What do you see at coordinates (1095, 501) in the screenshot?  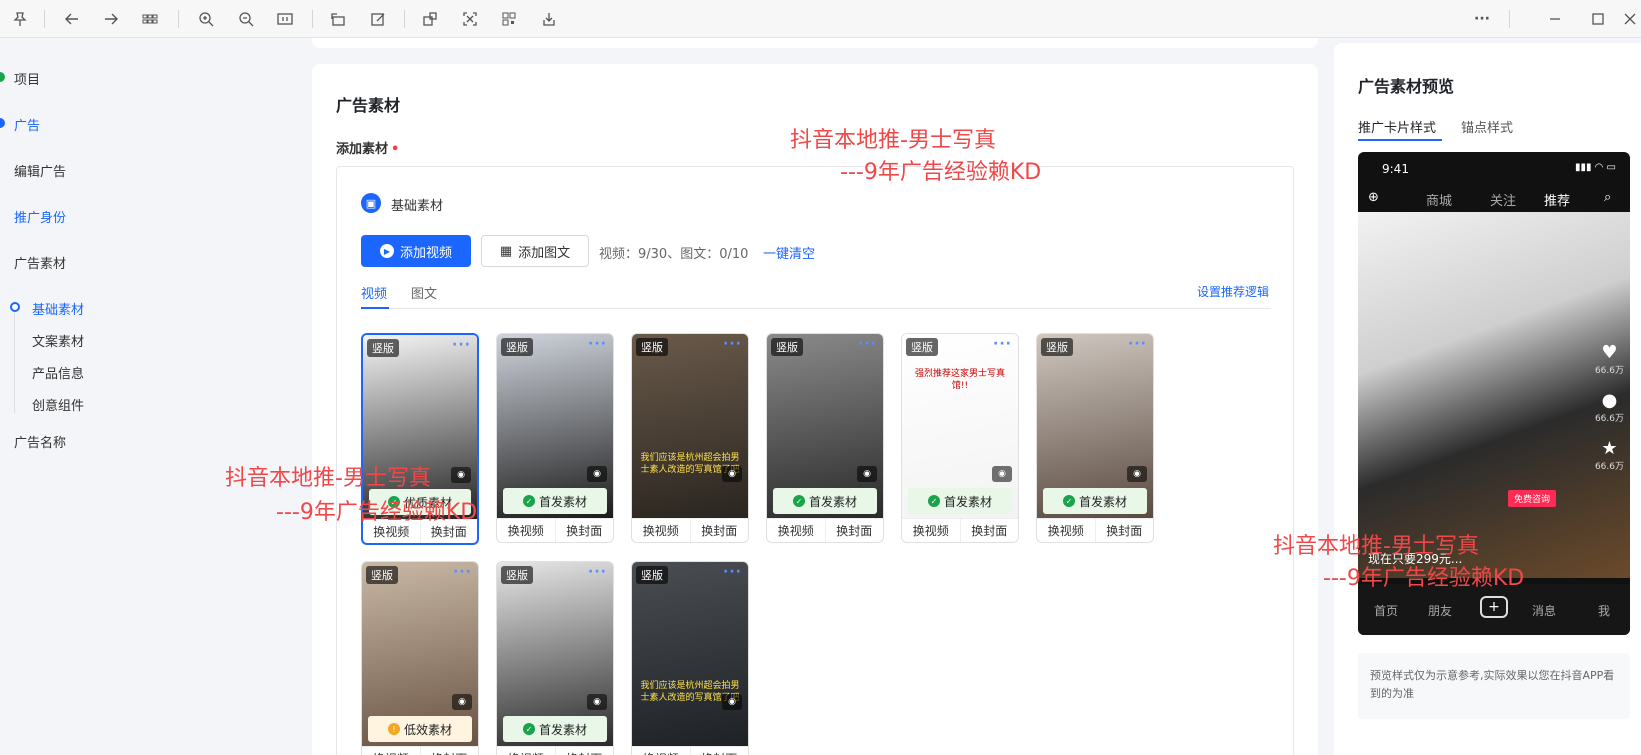 I see `material-status-tag: ✓ 首发素材` at bounding box center [1095, 501].